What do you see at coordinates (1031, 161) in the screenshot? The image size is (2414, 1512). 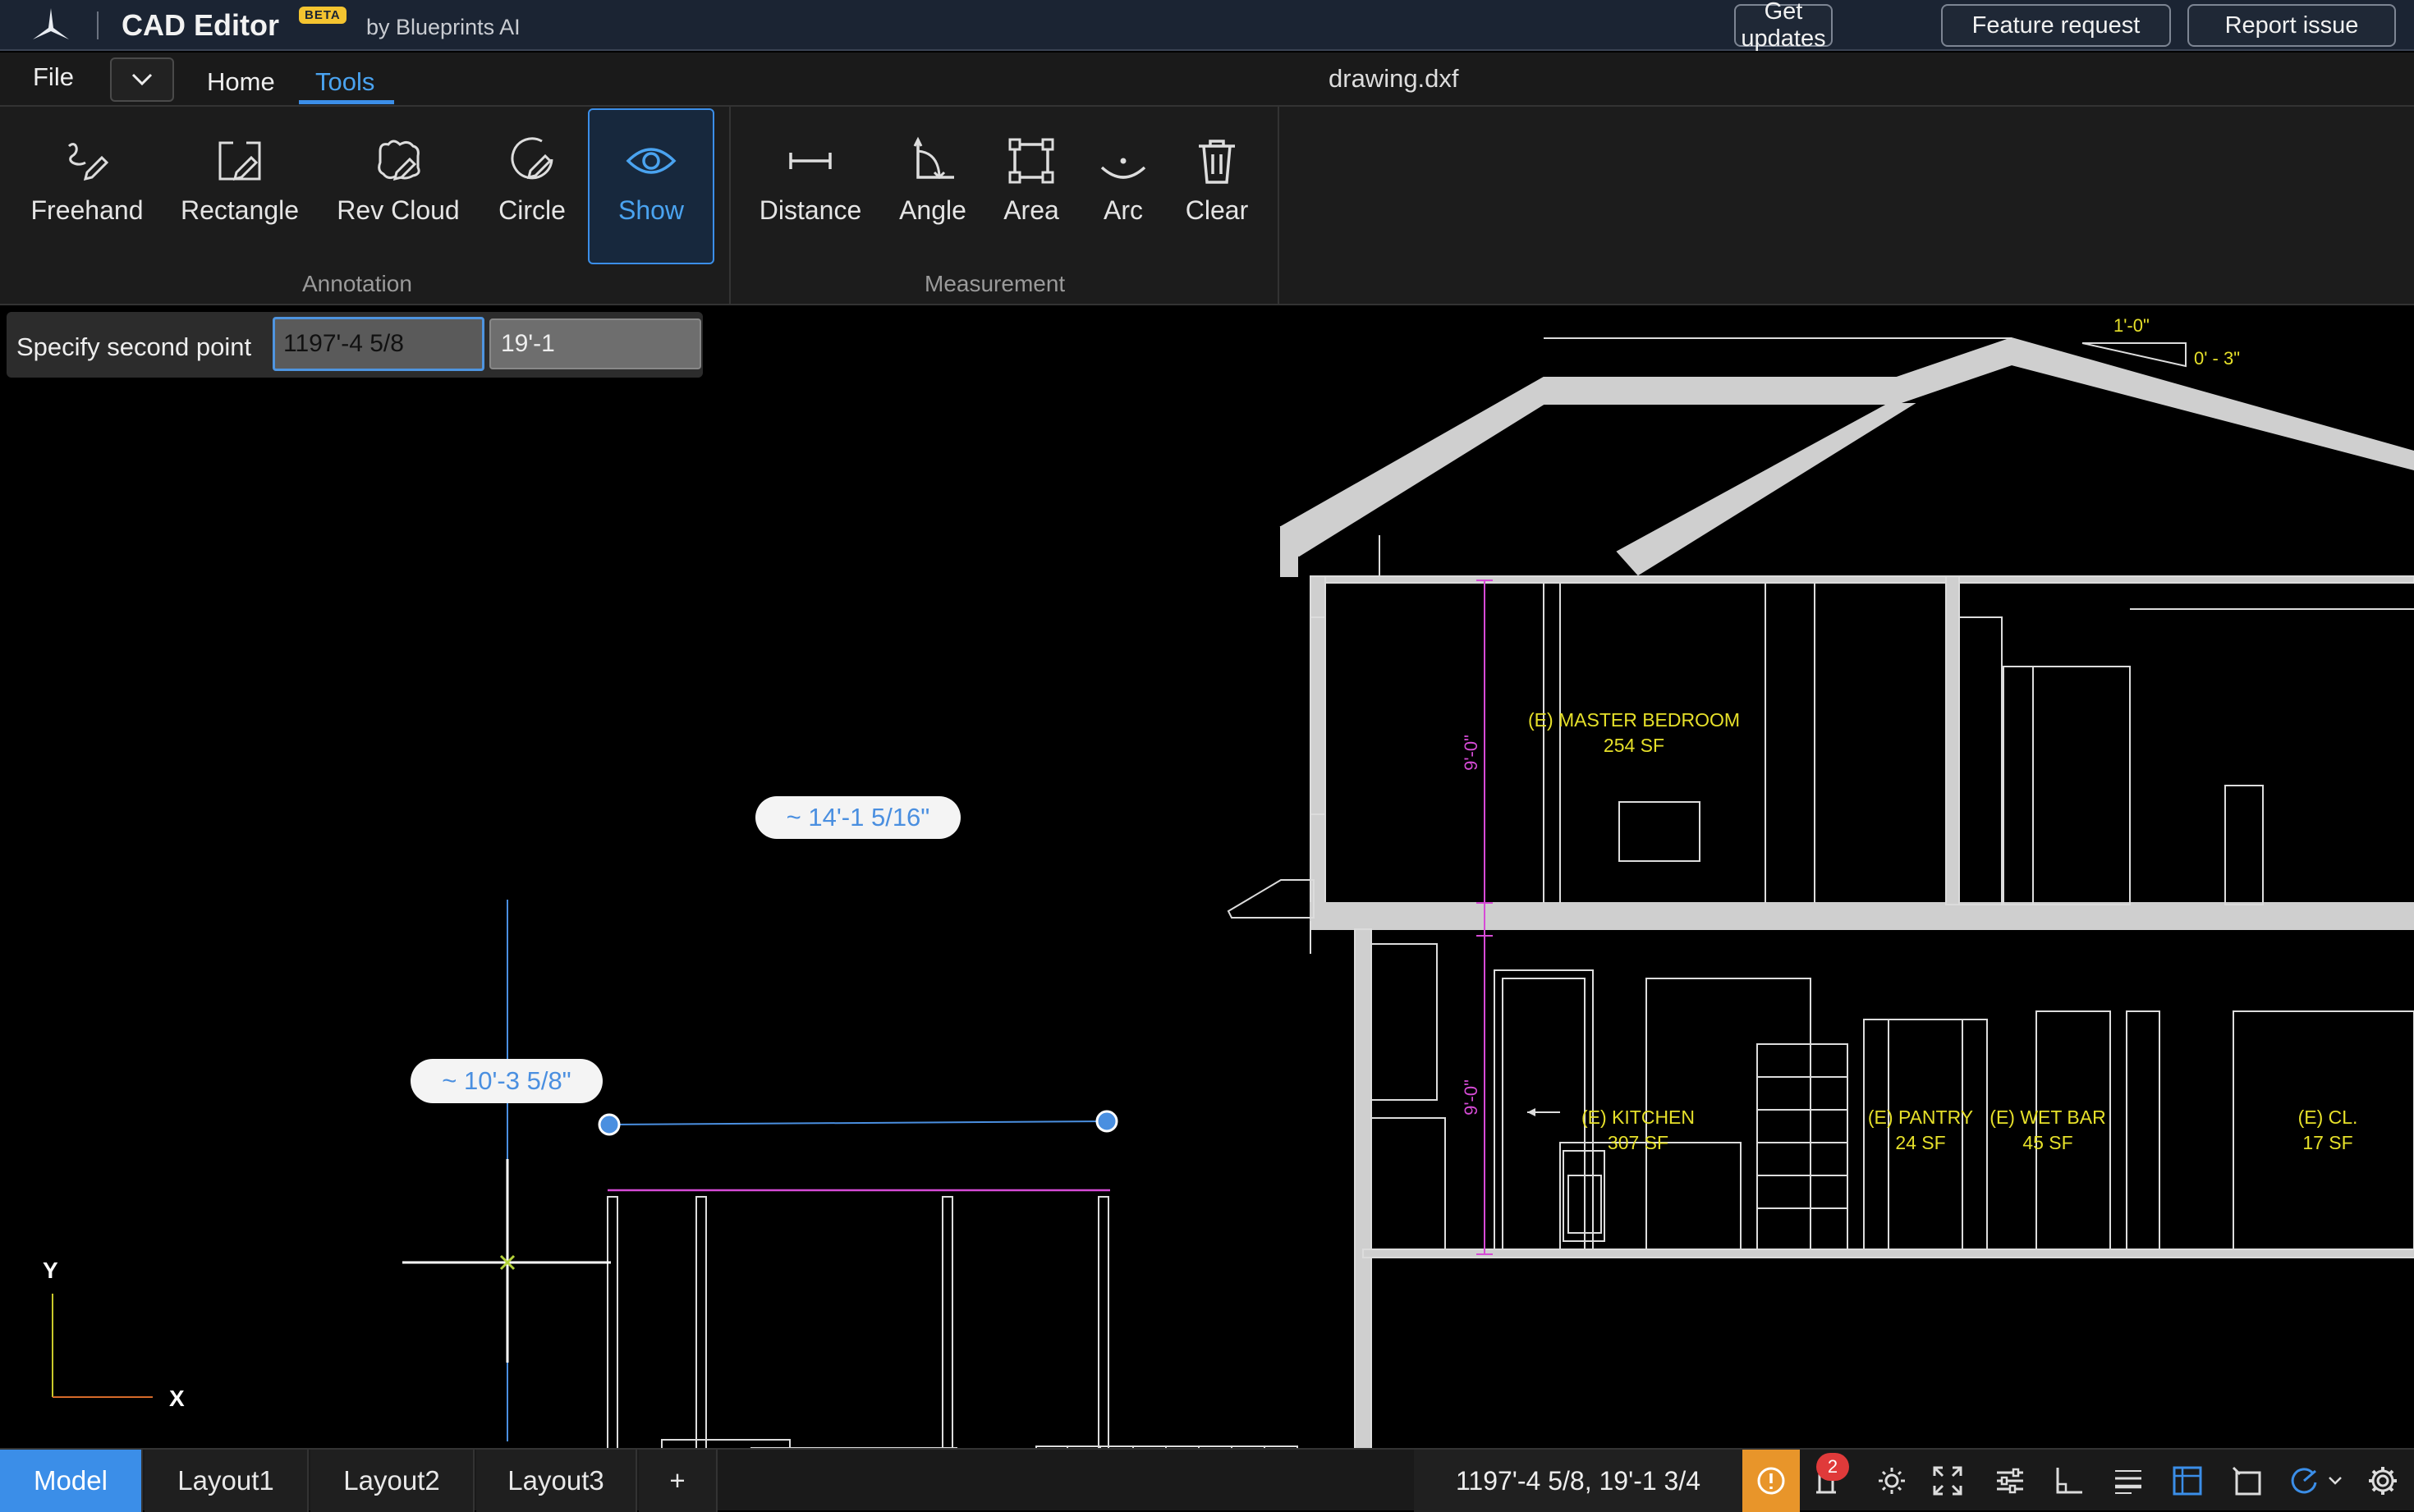 I see `area-icon` at bounding box center [1031, 161].